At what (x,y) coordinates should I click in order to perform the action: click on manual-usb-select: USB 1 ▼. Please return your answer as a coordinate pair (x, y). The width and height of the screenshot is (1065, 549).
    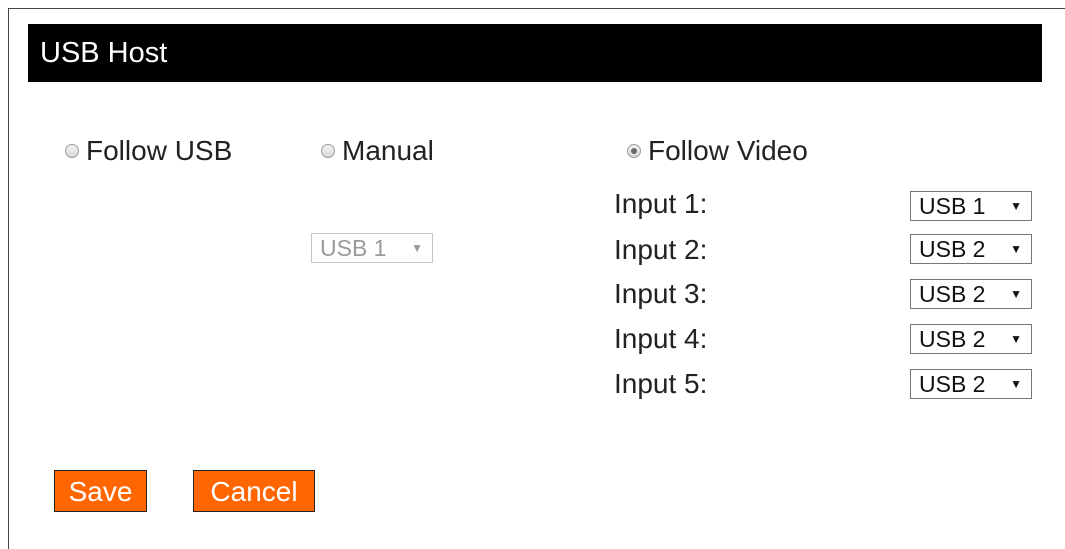
    Looking at the image, I should click on (372, 248).